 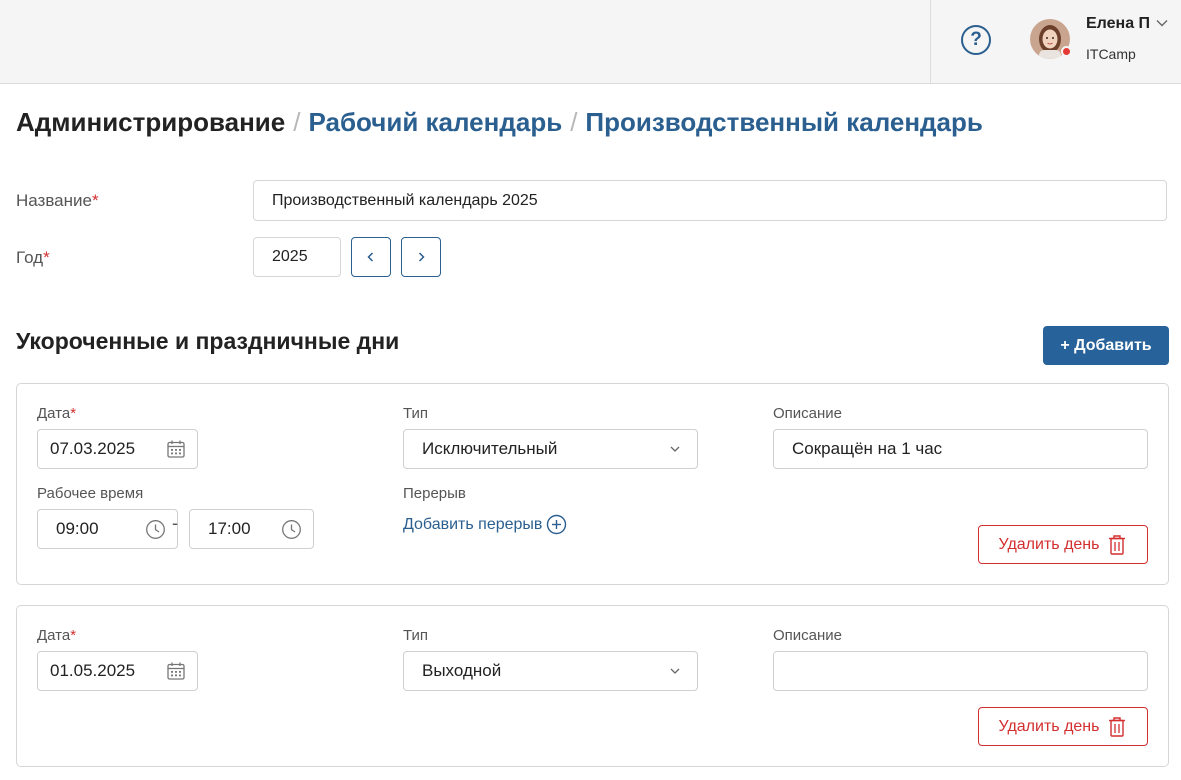 What do you see at coordinates (33, 257) in the screenshot?
I see `year-label: Год*` at bounding box center [33, 257].